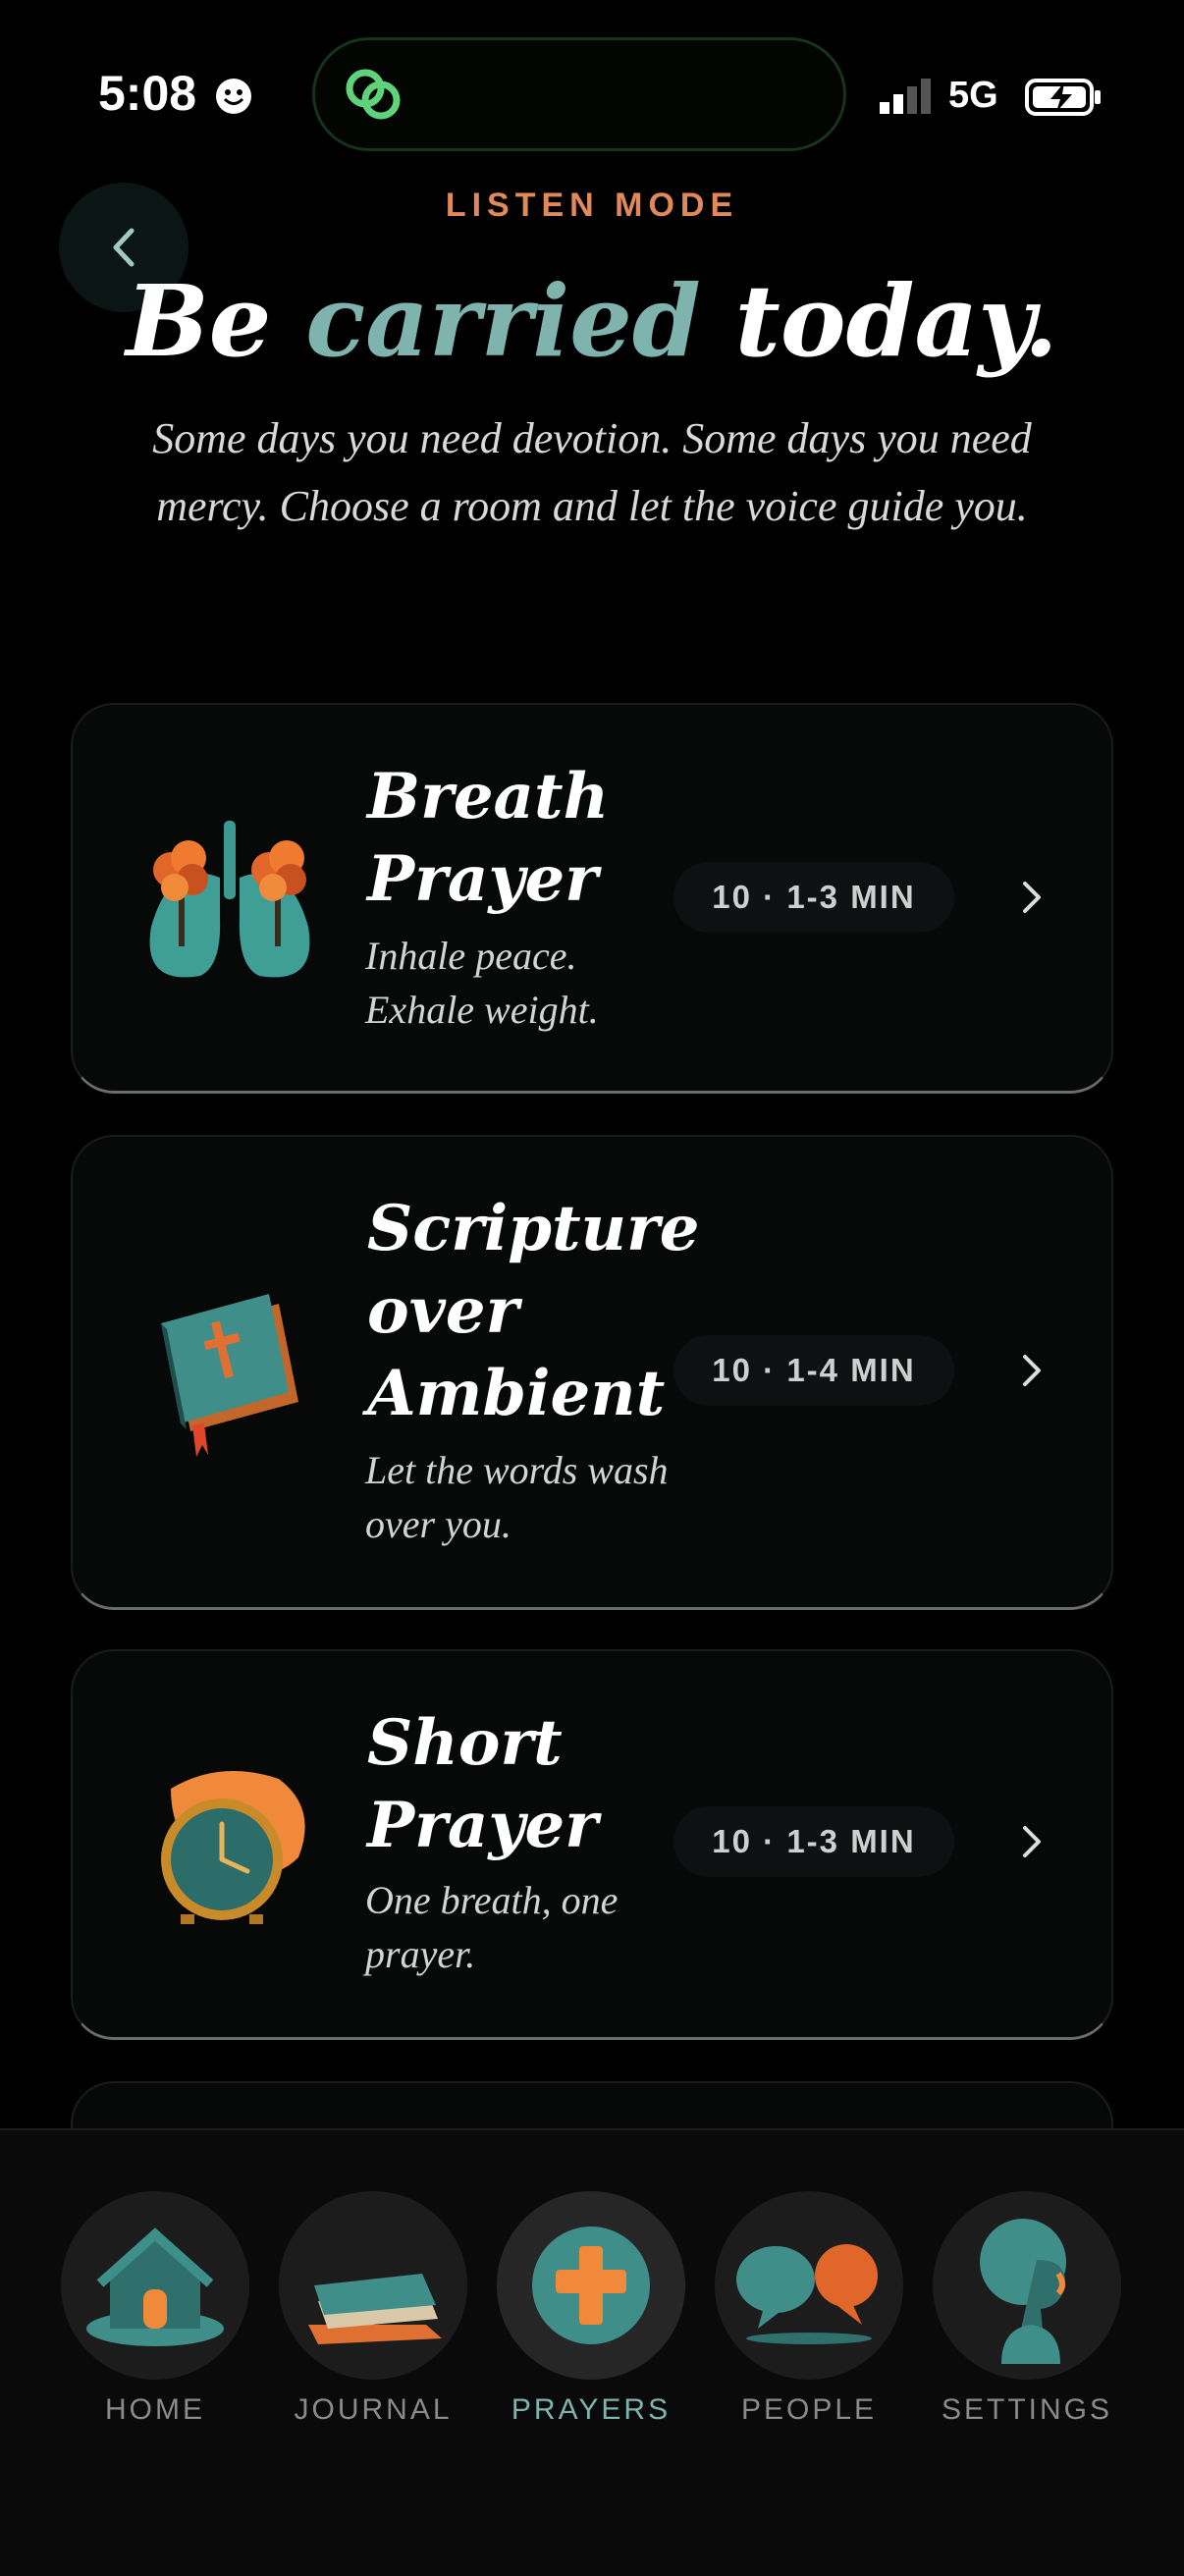 The height and width of the screenshot is (2576, 1184). What do you see at coordinates (592, 205) in the screenshot?
I see `mode-label: LISTEN MODE` at bounding box center [592, 205].